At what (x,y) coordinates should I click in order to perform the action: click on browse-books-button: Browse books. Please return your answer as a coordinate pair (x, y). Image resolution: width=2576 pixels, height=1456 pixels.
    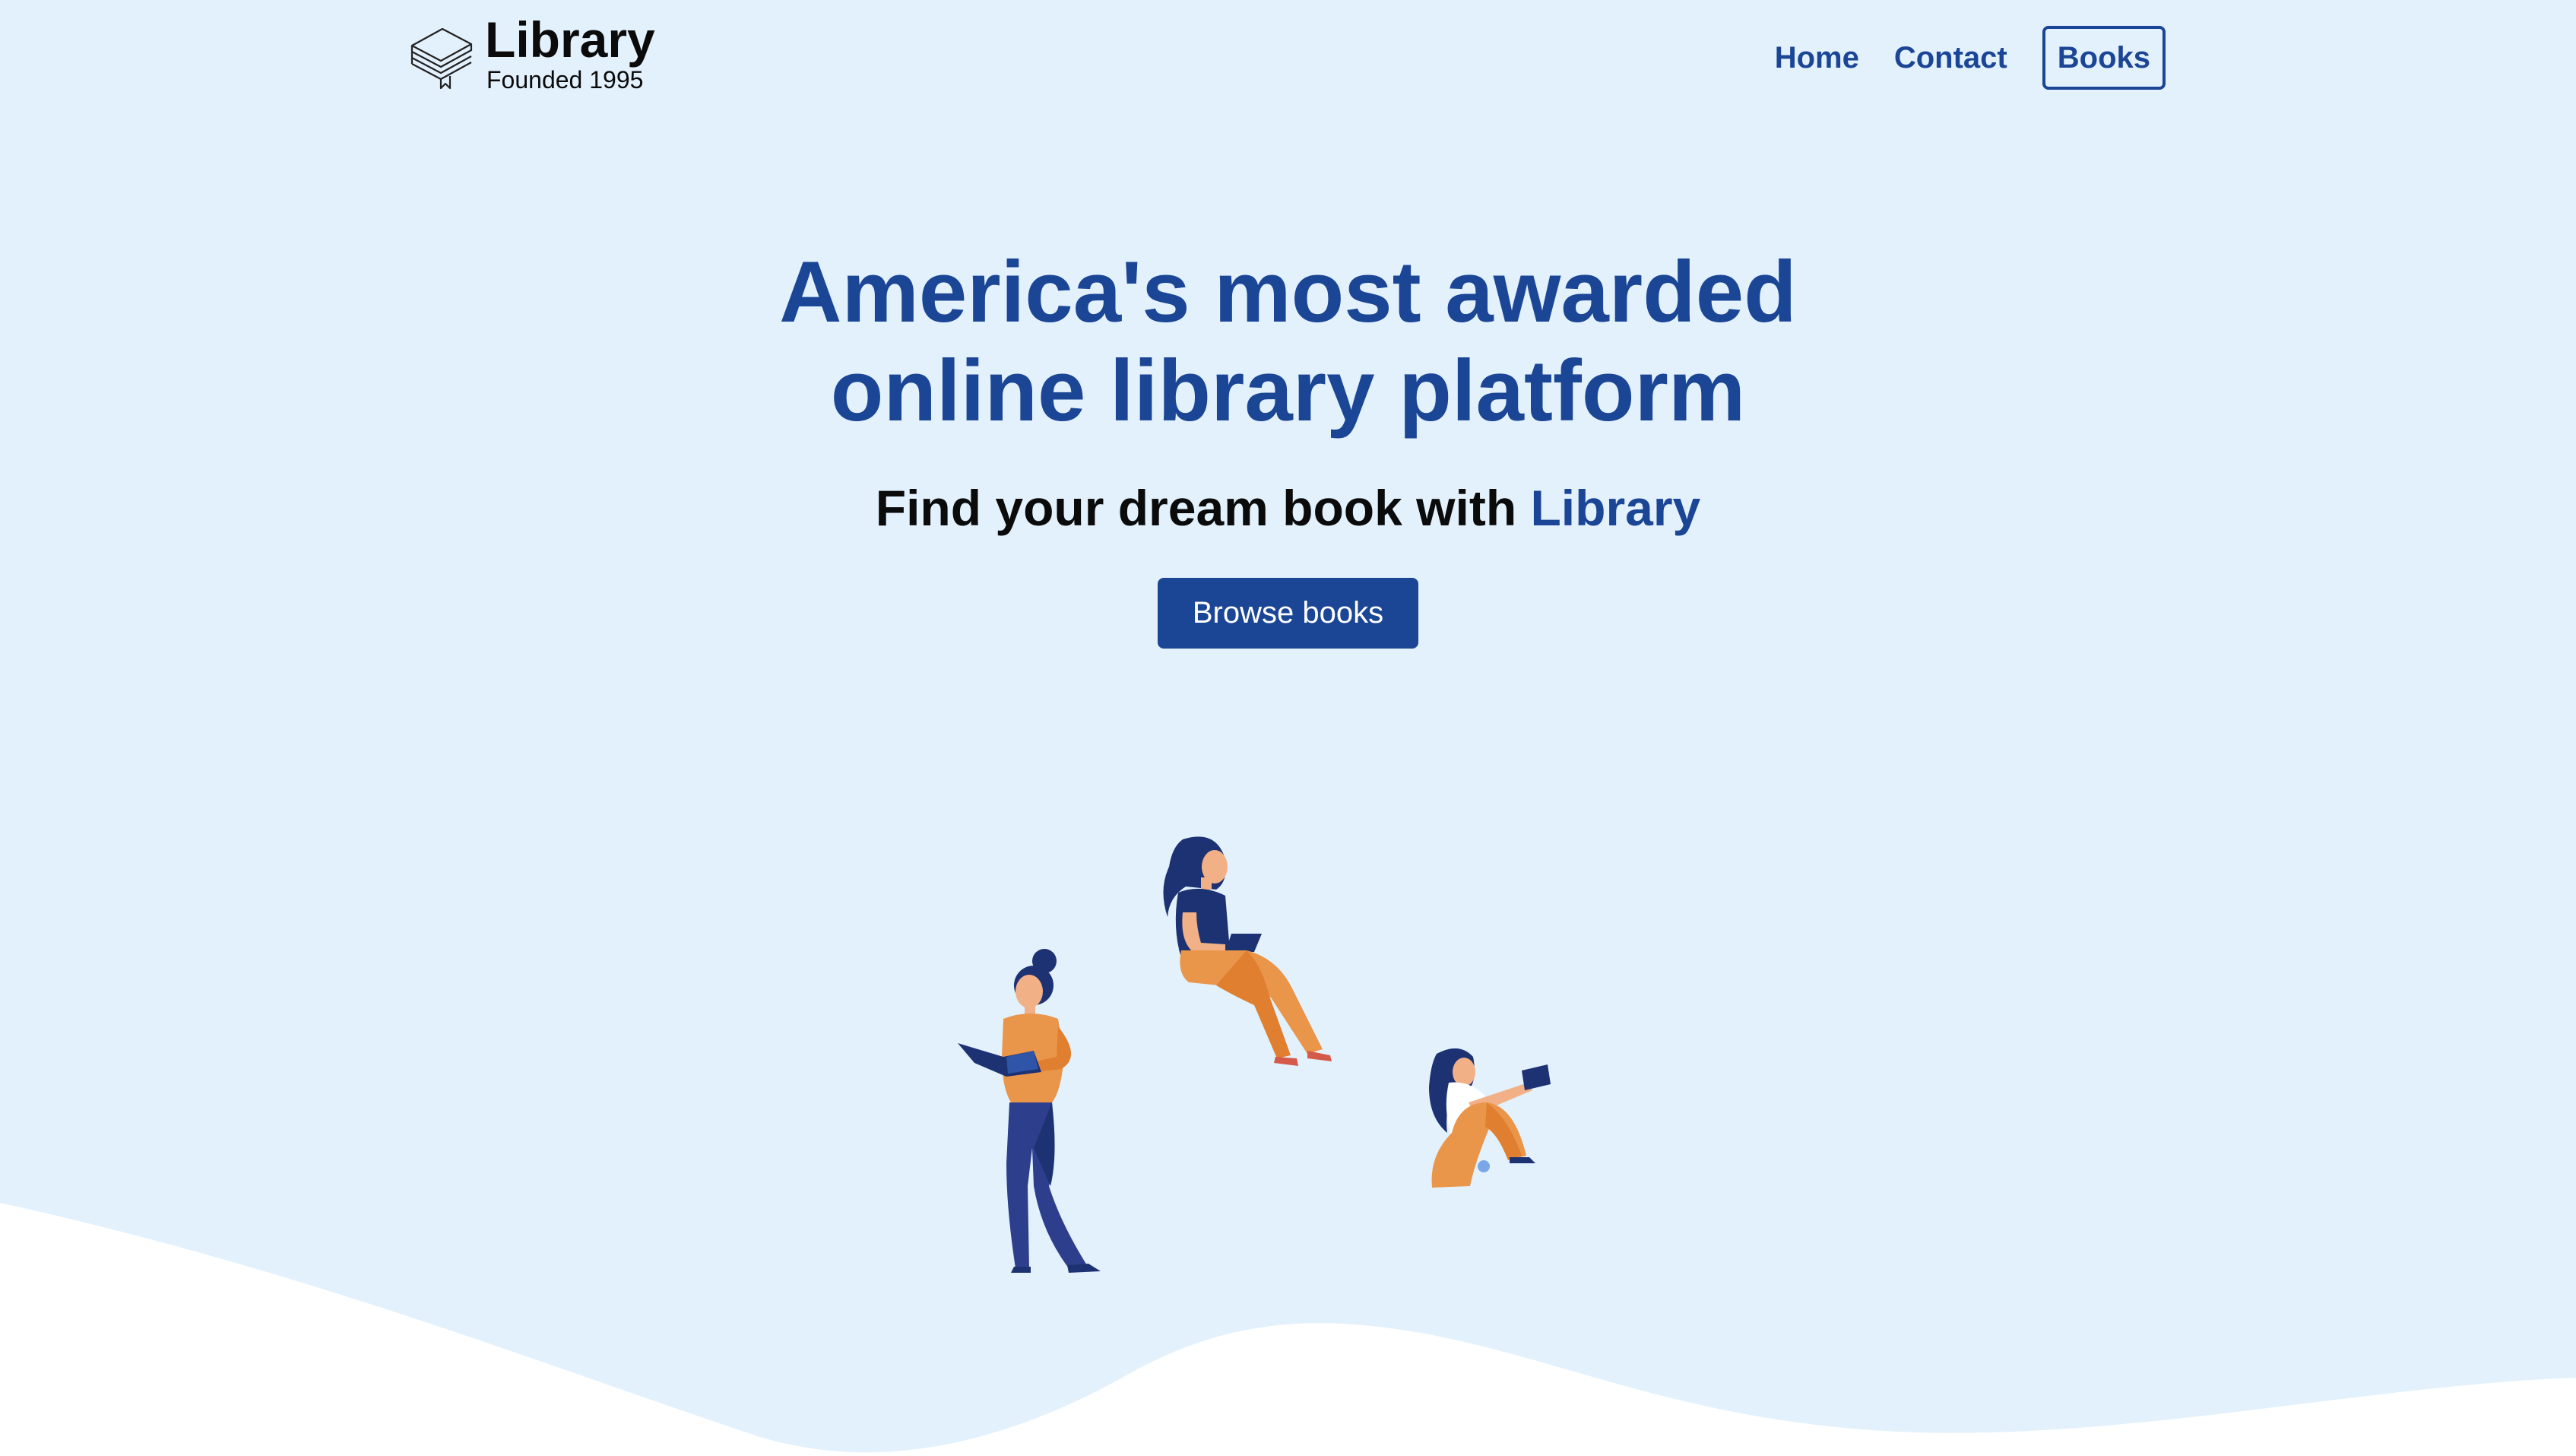
    Looking at the image, I should click on (1288, 614).